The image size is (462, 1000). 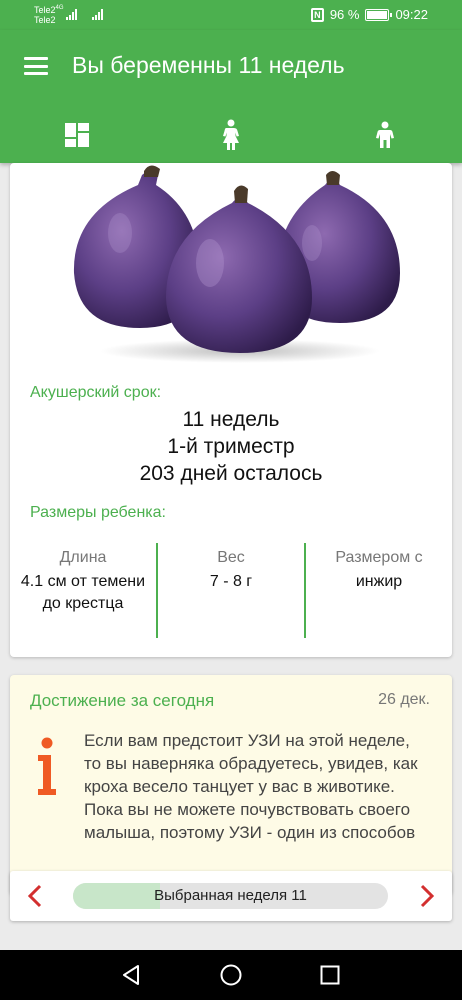 I want to click on page-title: Вы беременны 11 недель, so click(x=208, y=65).